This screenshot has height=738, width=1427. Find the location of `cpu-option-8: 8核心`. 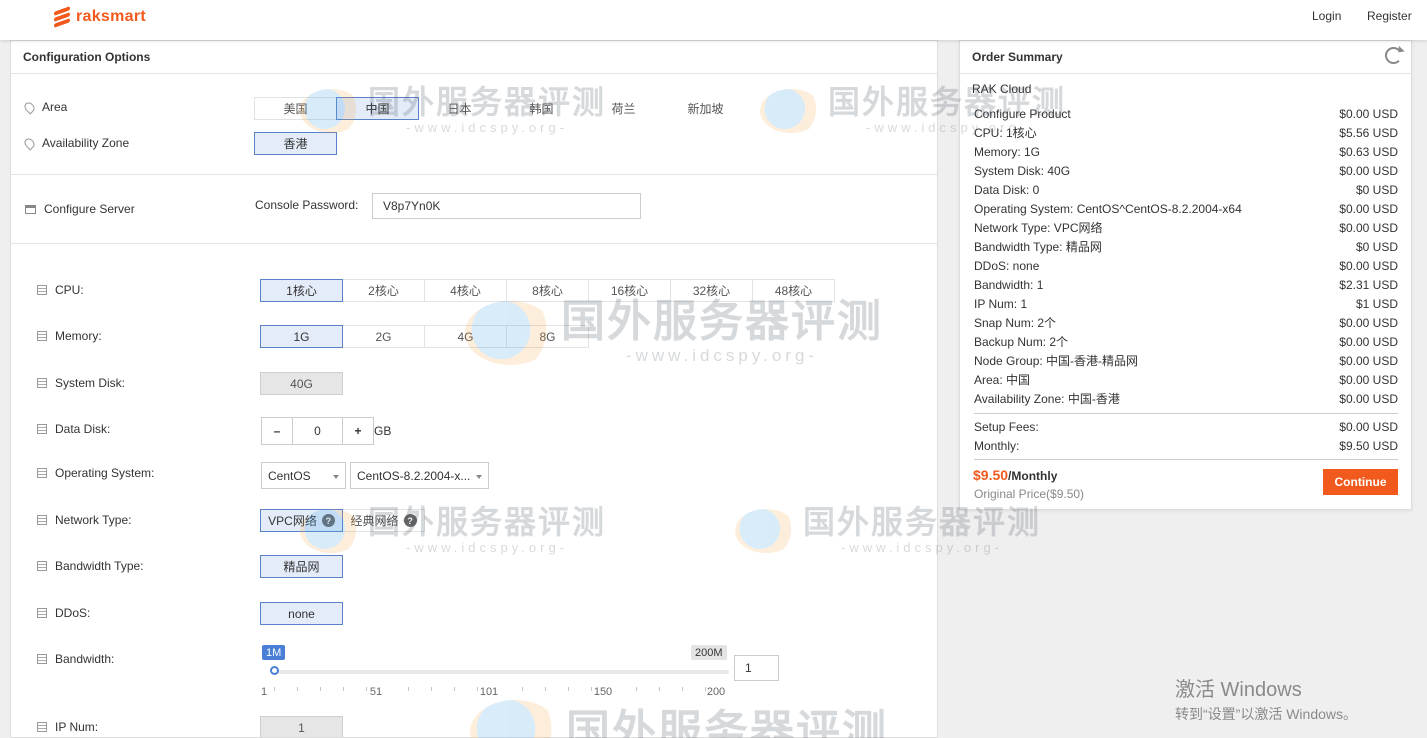

cpu-option-8: 8核心 is located at coordinates (547, 290).